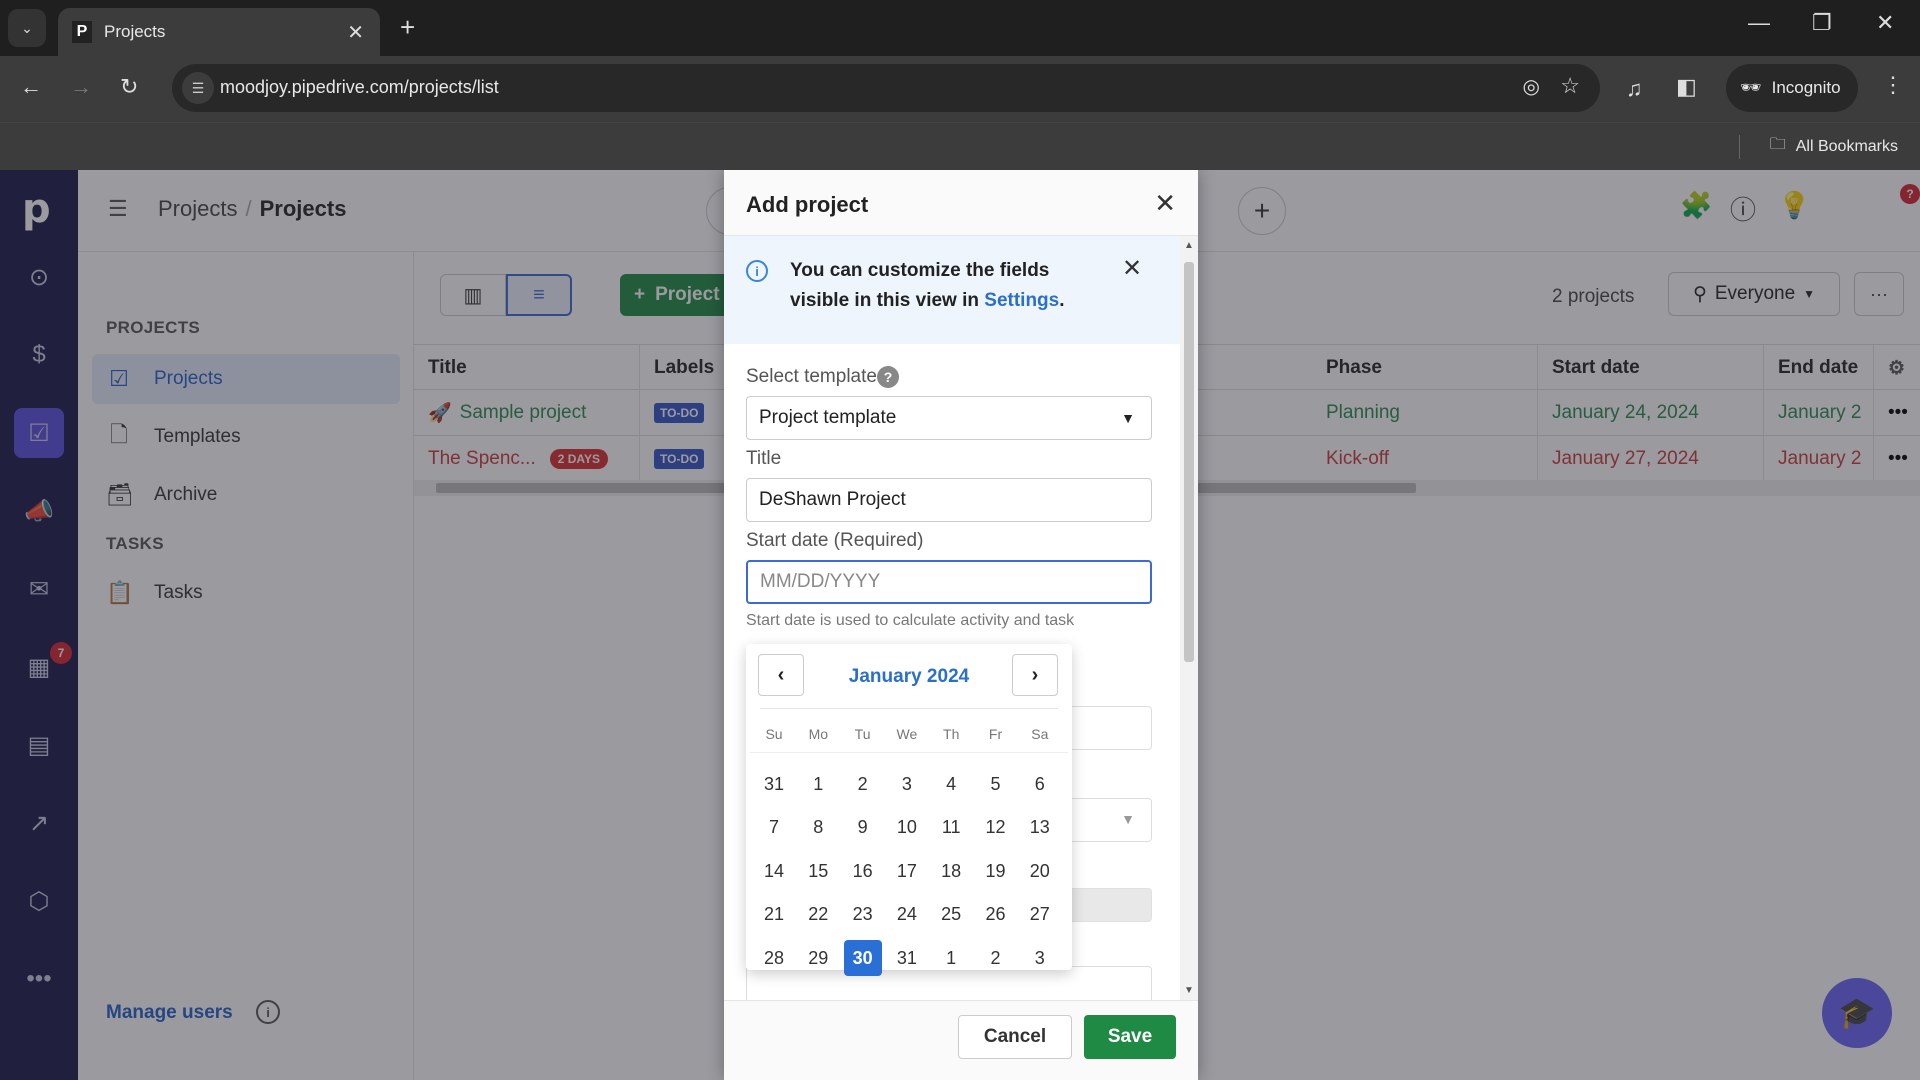  What do you see at coordinates (1893, 85) in the screenshot?
I see `browser-menu-icon: ⋮` at bounding box center [1893, 85].